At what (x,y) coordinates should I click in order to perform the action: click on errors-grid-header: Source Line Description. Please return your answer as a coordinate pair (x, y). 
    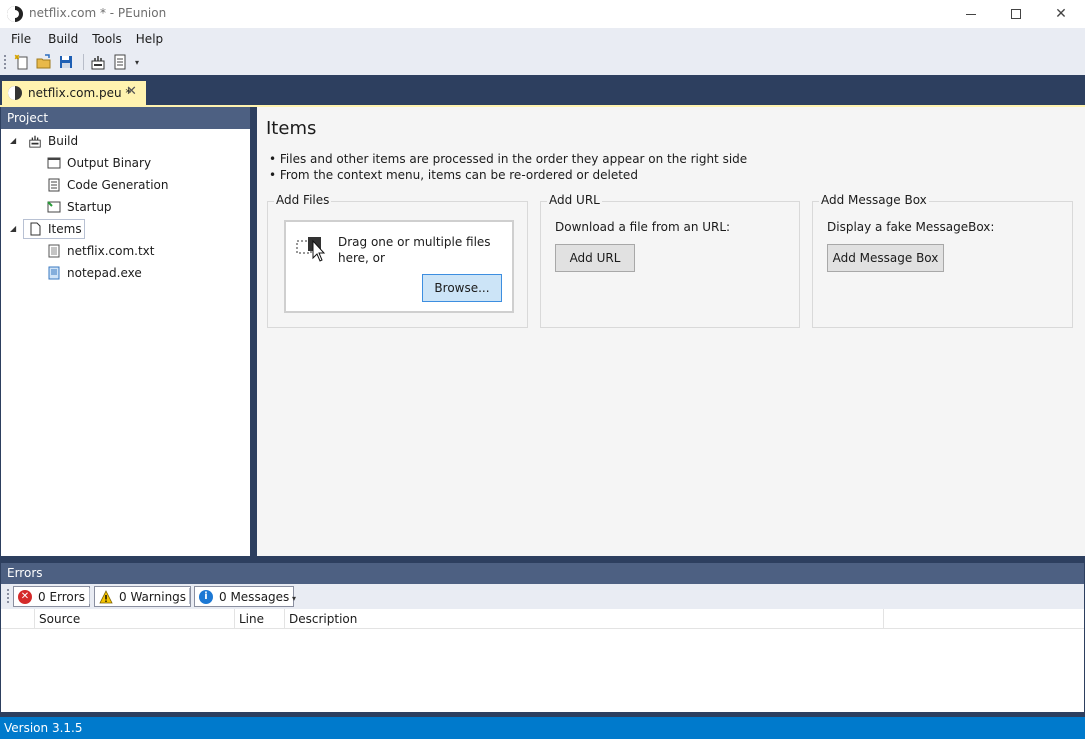
    Looking at the image, I should click on (542, 619).